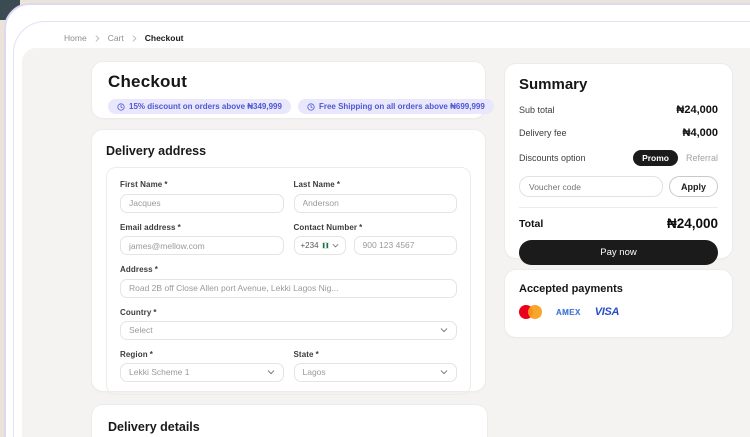 This screenshot has height=437, width=750. I want to click on breadcrumb-checkout: Checkout, so click(164, 38).